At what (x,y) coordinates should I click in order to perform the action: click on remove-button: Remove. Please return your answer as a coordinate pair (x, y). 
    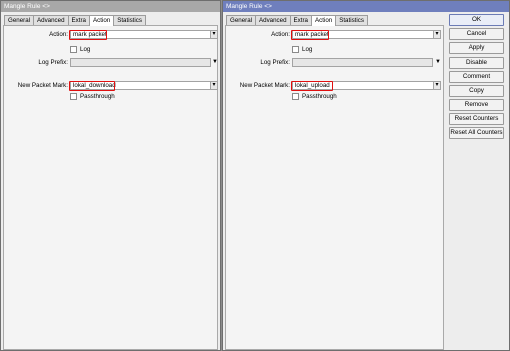
    Looking at the image, I should click on (476, 105).